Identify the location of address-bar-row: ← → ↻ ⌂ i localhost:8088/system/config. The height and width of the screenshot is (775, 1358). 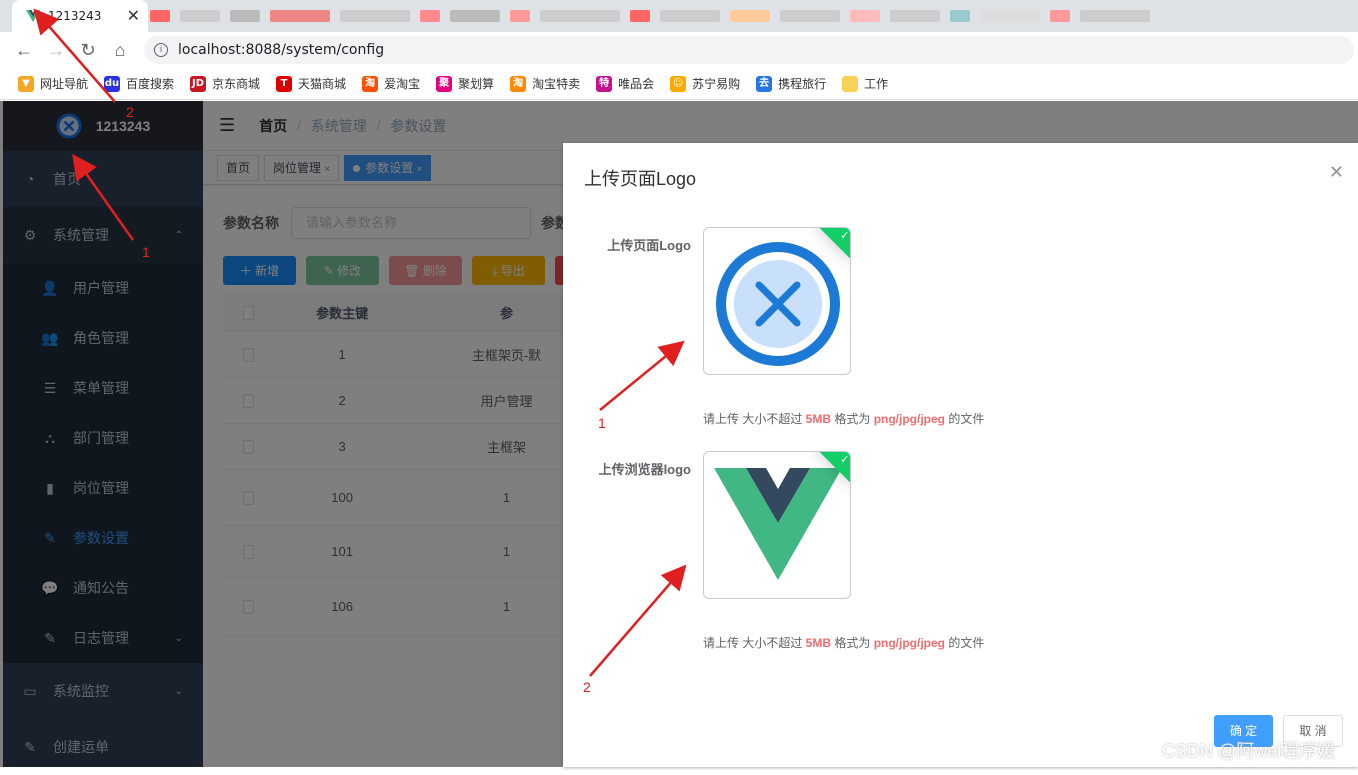
(679, 50).